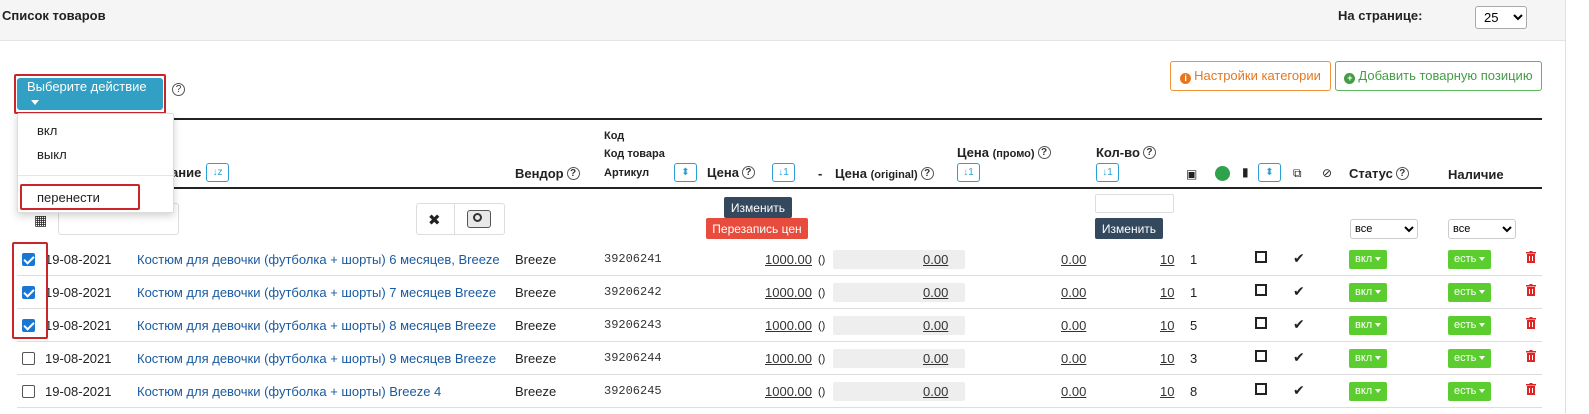 This screenshot has height=414, width=1589. What do you see at coordinates (731, 172) in the screenshot?
I see `column-price-header: Цена?` at bounding box center [731, 172].